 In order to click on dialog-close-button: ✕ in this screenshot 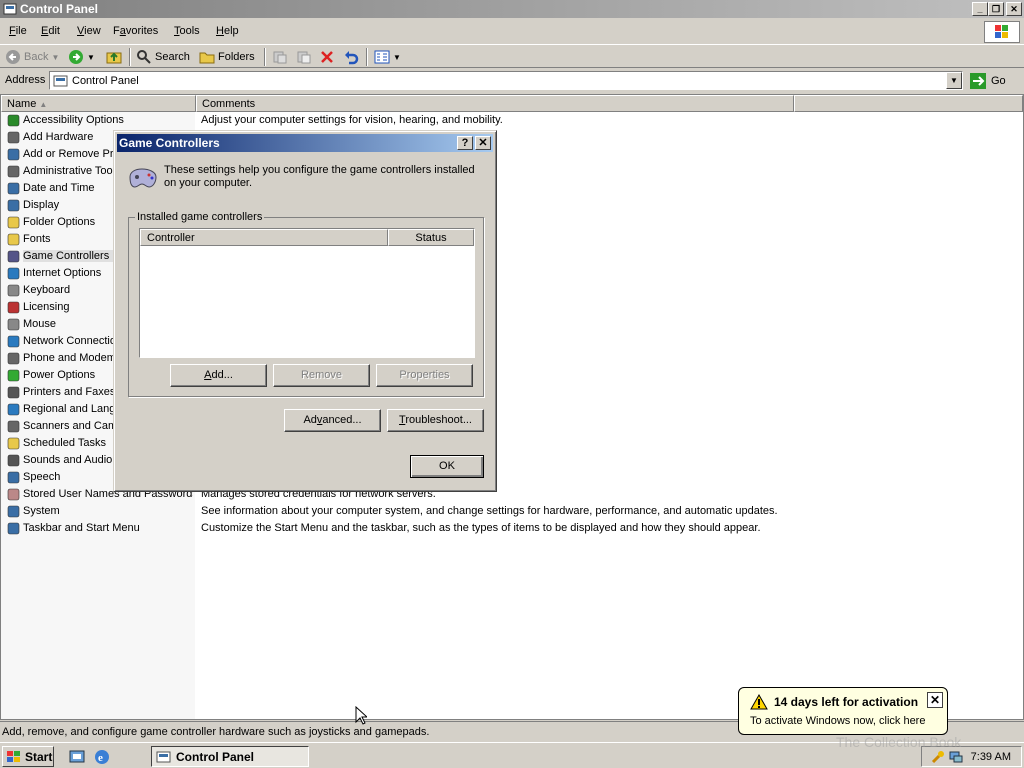, I will do `click(483, 143)`.